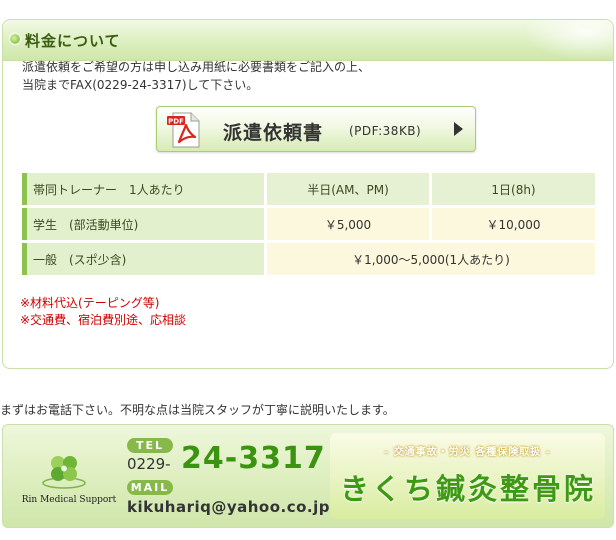 The image size is (616, 540). I want to click on phone-number: 24-3317, so click(253, 458).